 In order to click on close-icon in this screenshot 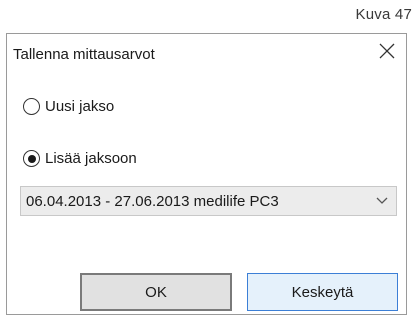, I will do `click(387, 51)`.